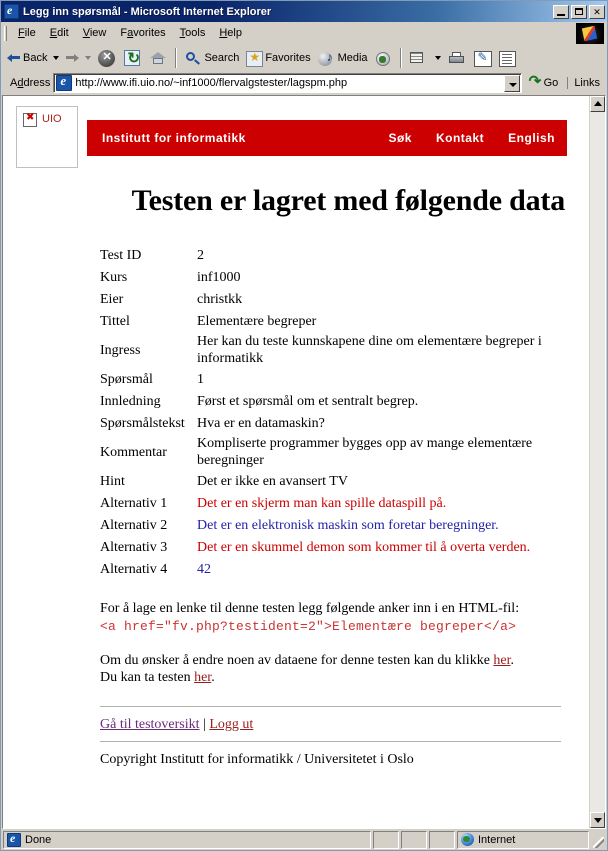 Image resolution: width=608 pixels, height=851 pixels. Describe the element at coordinates (27, 33) in the screenshot. I see `menu-file: File` at that location.